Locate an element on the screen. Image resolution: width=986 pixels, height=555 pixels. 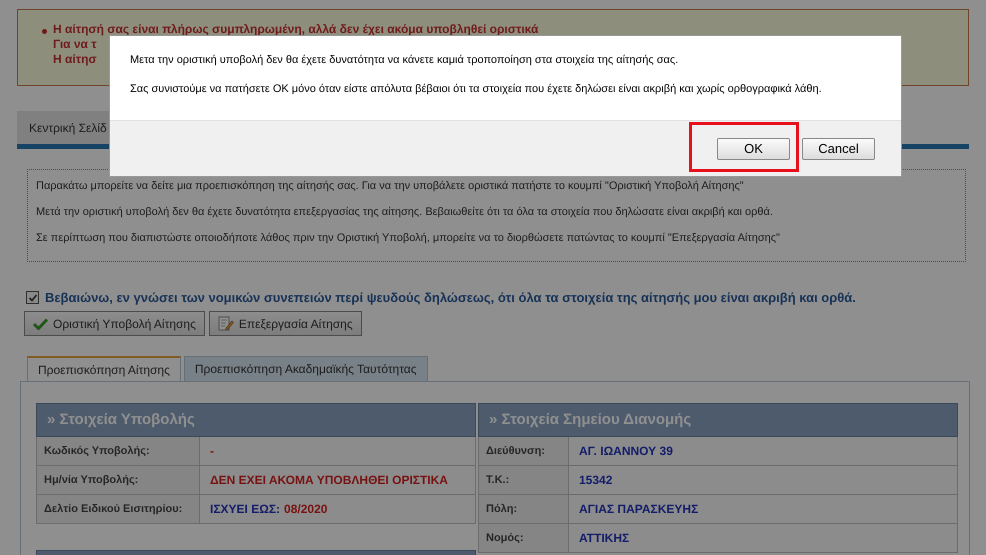
pencil-document-icon is located at coordinates (226, 323).